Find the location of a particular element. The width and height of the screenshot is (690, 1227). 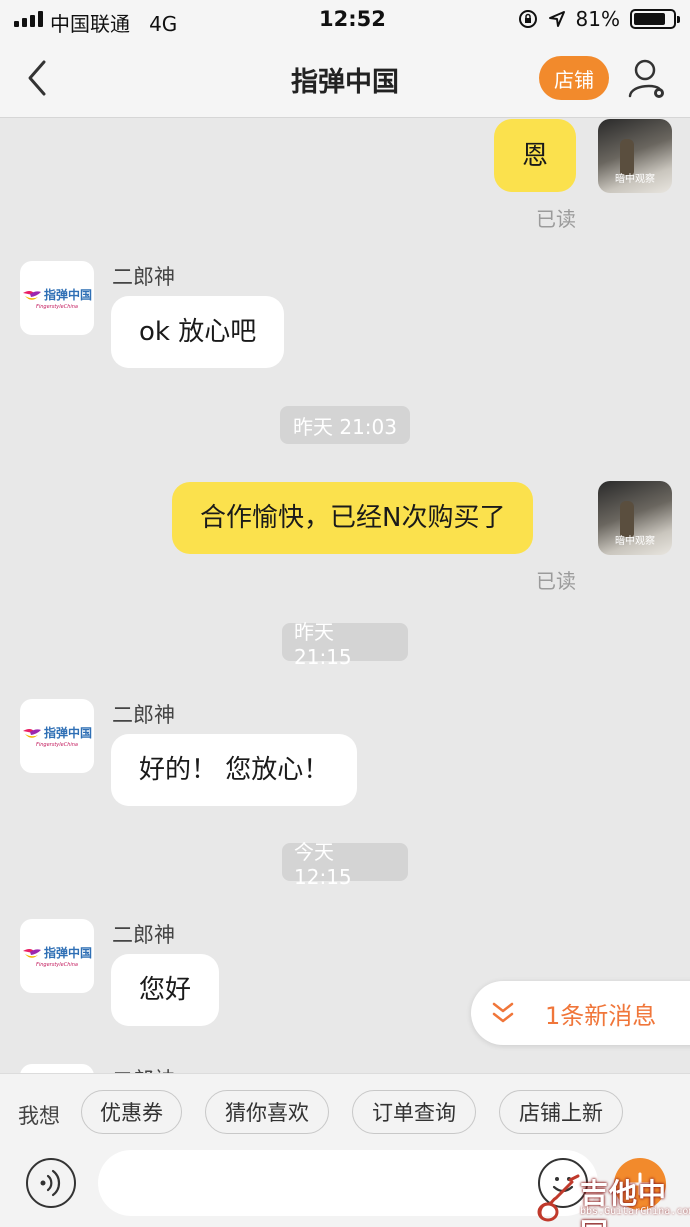

double-chevron-down-icon is located at coordinates (503, 1012).